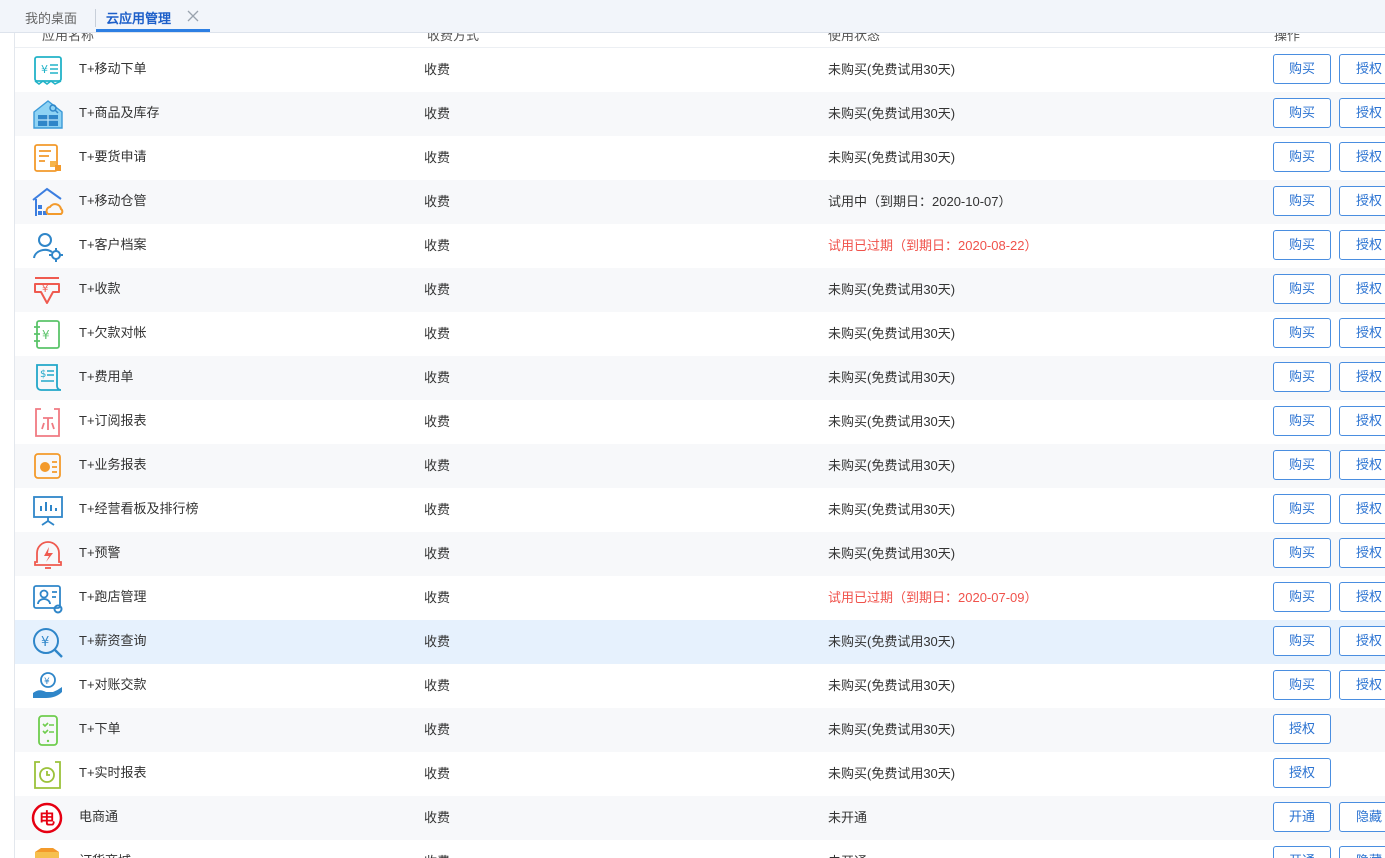  I want to click on table-row: 订货商城 收费 未开通 开通隐藏, so click(700, 849).